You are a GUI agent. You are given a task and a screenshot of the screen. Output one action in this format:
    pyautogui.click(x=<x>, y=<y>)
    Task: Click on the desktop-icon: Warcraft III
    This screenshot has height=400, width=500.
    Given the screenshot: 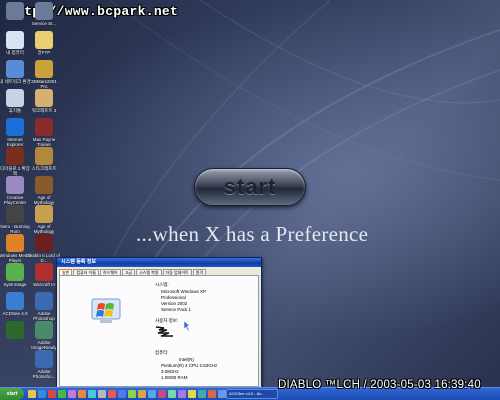 What is the action you would take?
    pyautogui.click(x=44, y=278)
    